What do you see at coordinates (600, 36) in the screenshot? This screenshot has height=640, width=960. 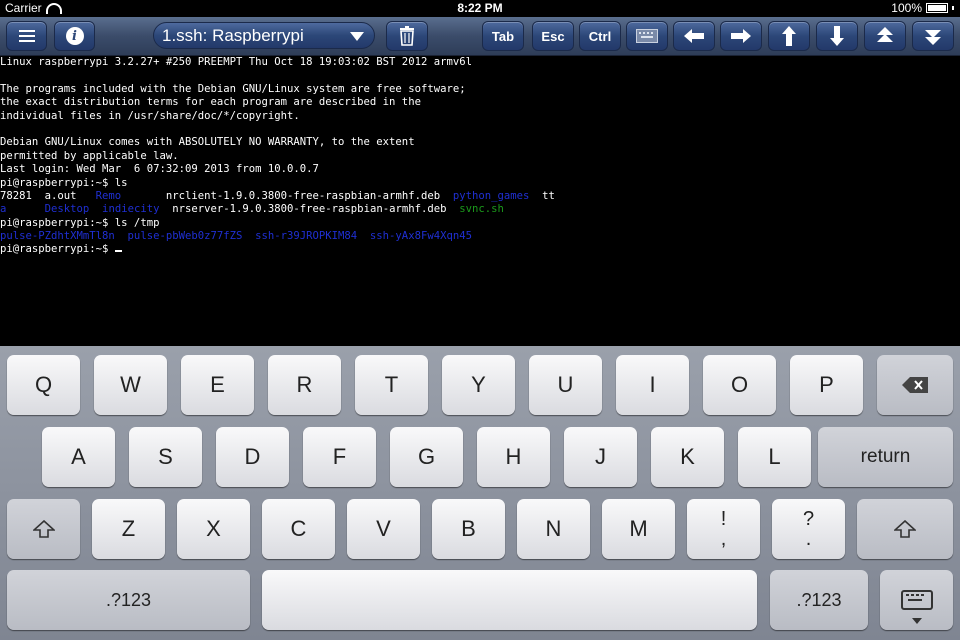 I see `ctrl-key-button: Ctrl` at bounding box center [600, 36].